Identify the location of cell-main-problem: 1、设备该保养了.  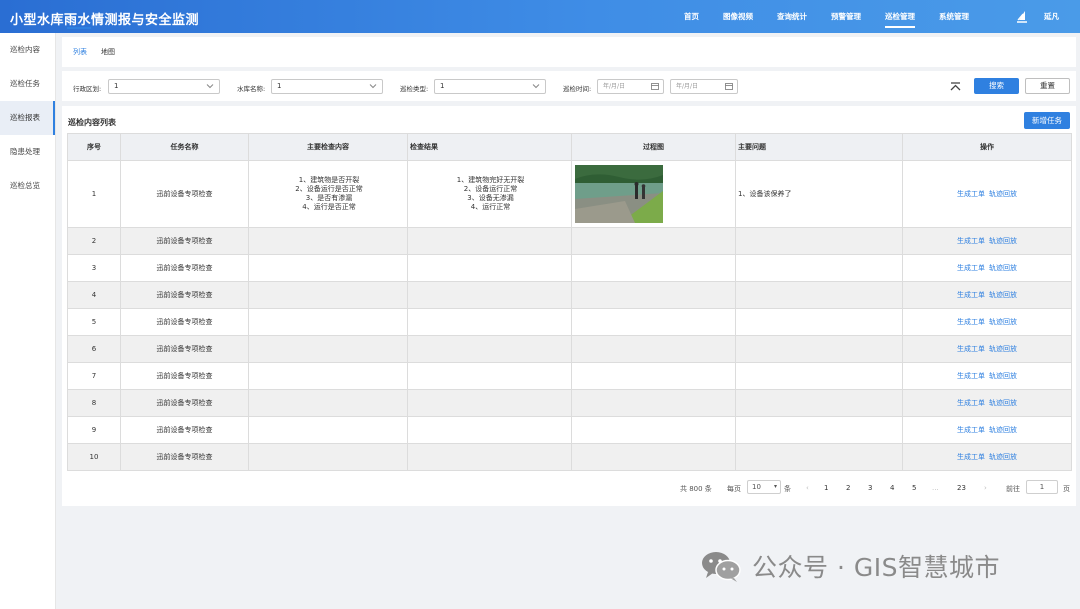
(819, 194).